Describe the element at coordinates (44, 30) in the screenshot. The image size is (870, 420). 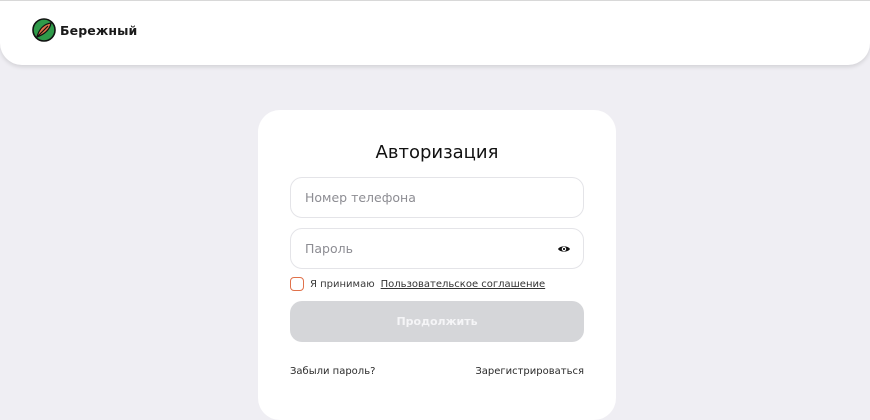
I see `leaf-logo-icon` at that location.